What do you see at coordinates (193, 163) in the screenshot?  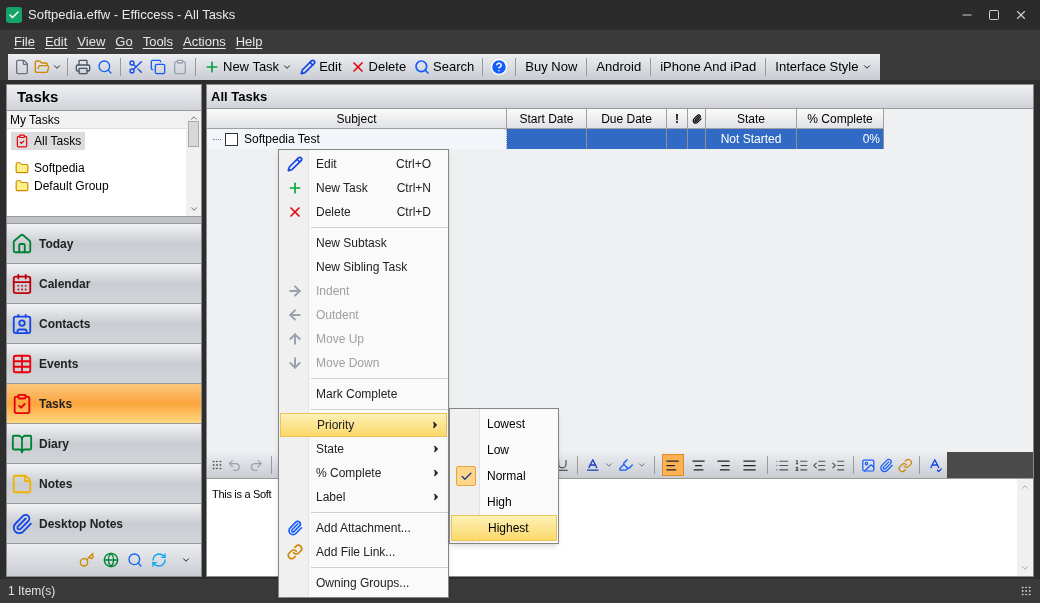 I see `scrollbar` at bounding box center [193, 163].